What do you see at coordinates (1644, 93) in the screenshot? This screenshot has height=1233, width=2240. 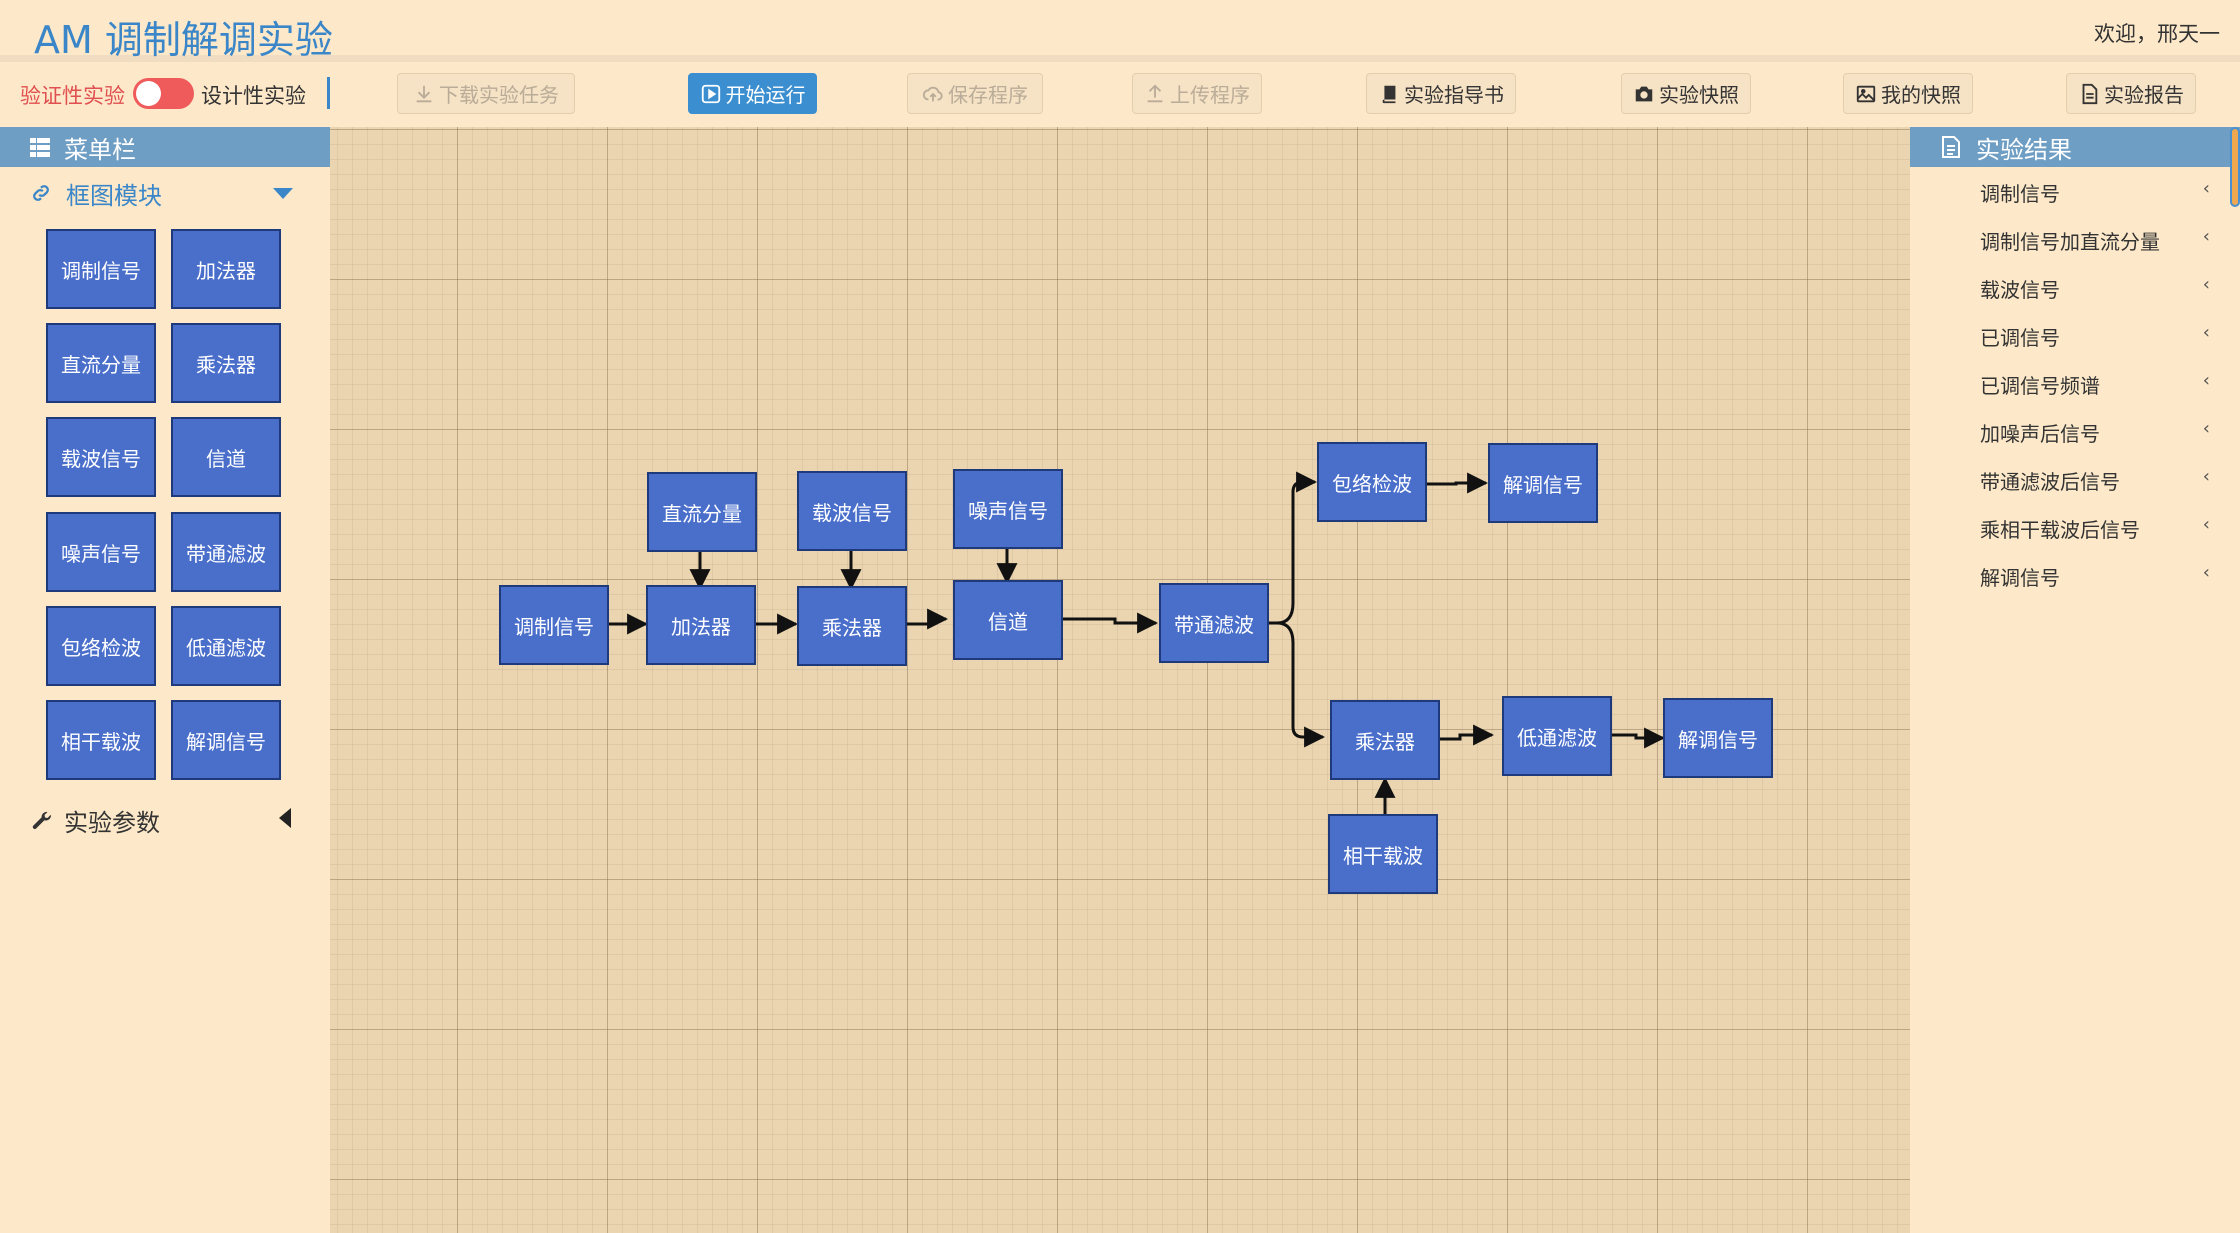 I see `camera-icon` at bounding box center [1644, 93].